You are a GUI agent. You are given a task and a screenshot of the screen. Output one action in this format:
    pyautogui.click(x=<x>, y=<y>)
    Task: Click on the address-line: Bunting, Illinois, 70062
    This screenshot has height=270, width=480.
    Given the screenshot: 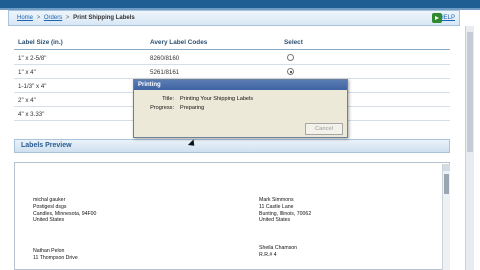 What is the action you would take?
    pyautogui.click(x=285, y=213)
    